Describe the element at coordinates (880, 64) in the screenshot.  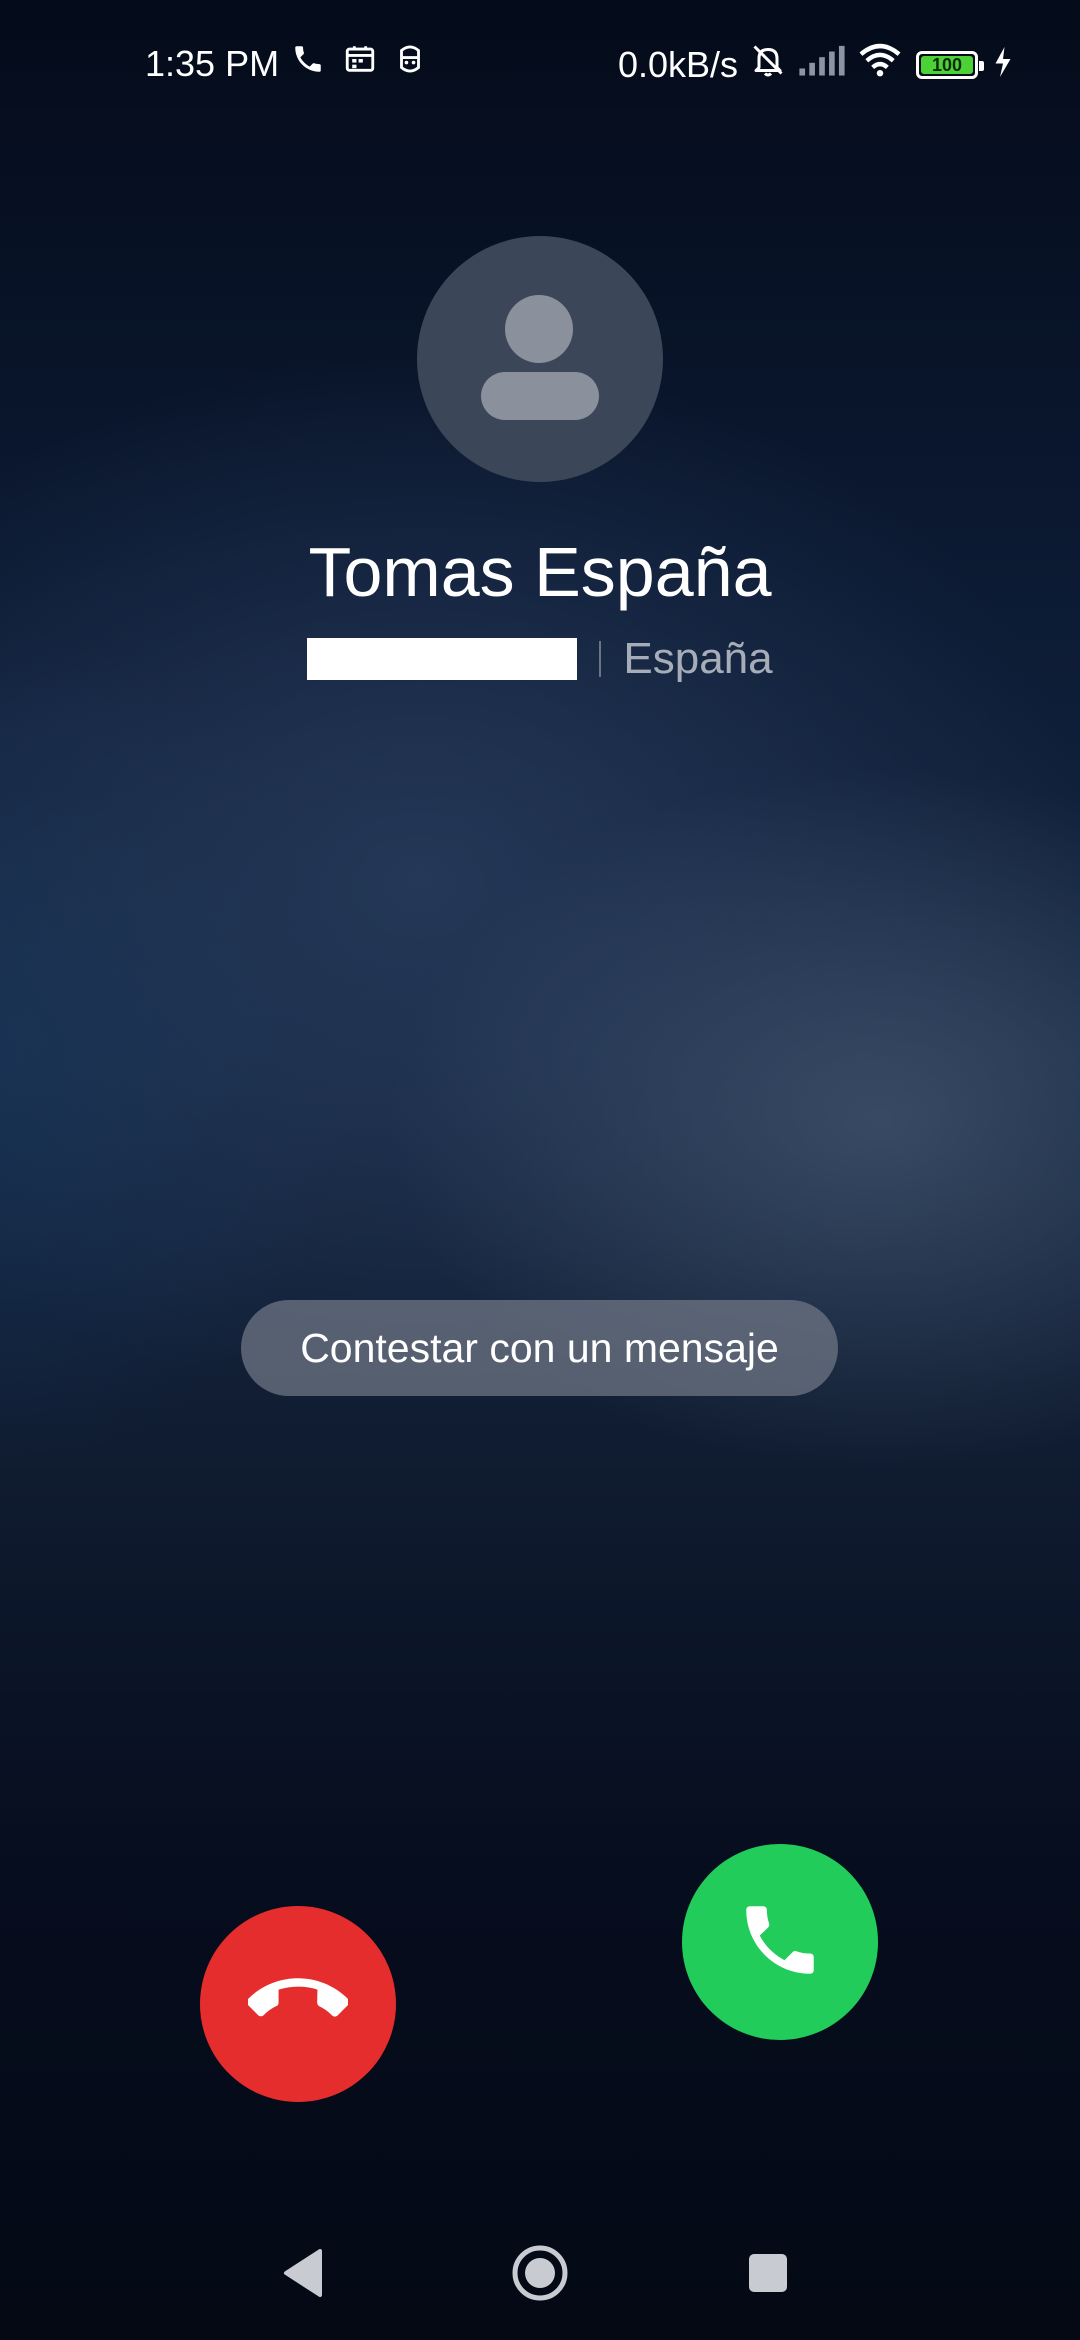
I see `wifi-icon` at that location.